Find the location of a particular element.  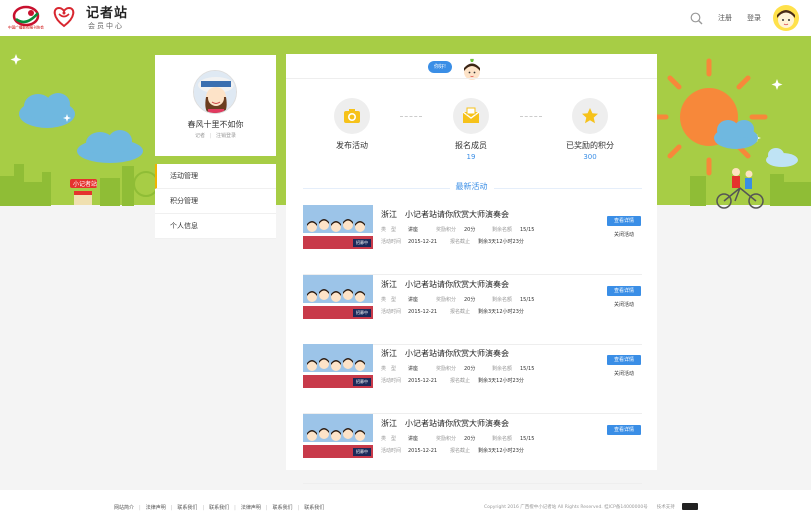

menu-item-points-management: 积分管理 is located at coordinates (215, 201).